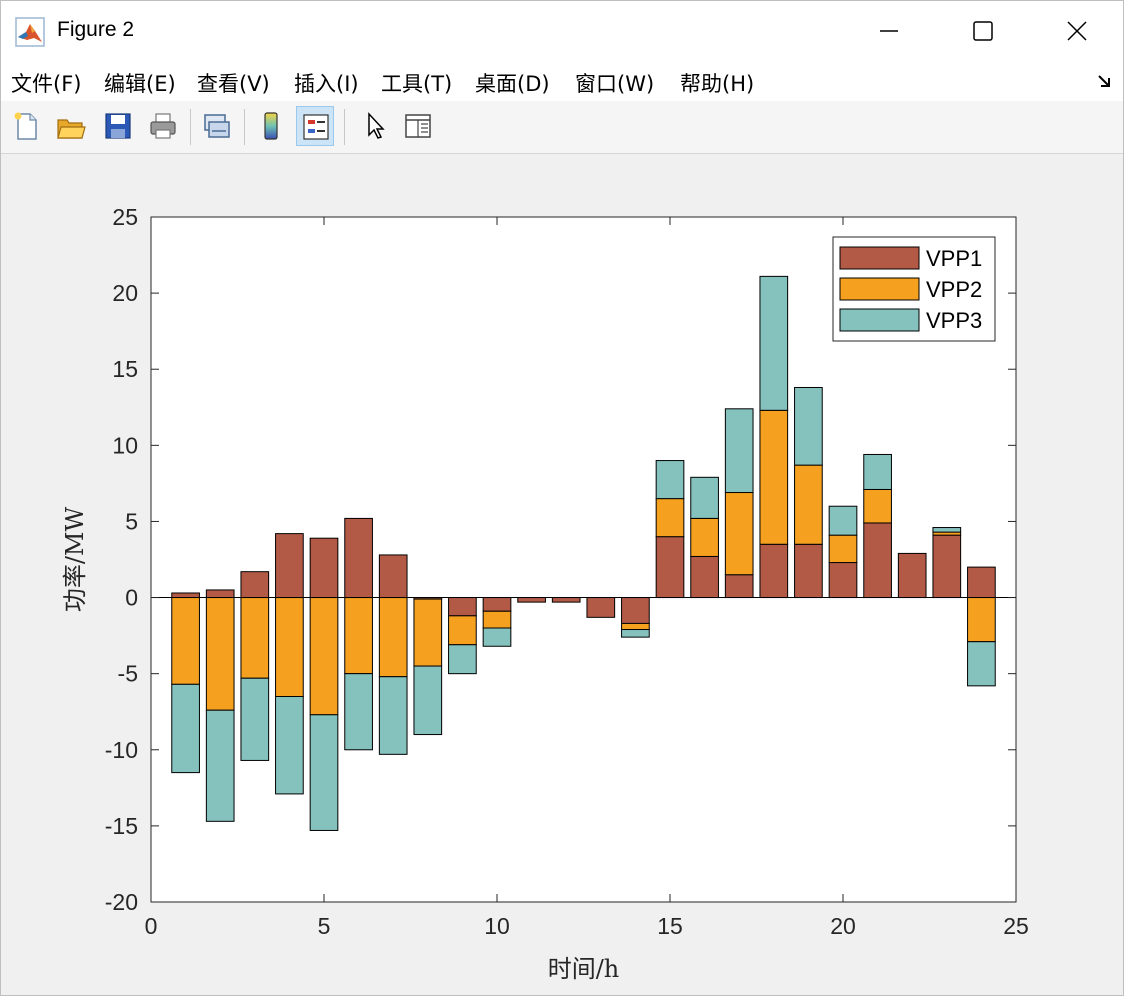  I want to click on bar-vpp3-h5, so click(324, 772).